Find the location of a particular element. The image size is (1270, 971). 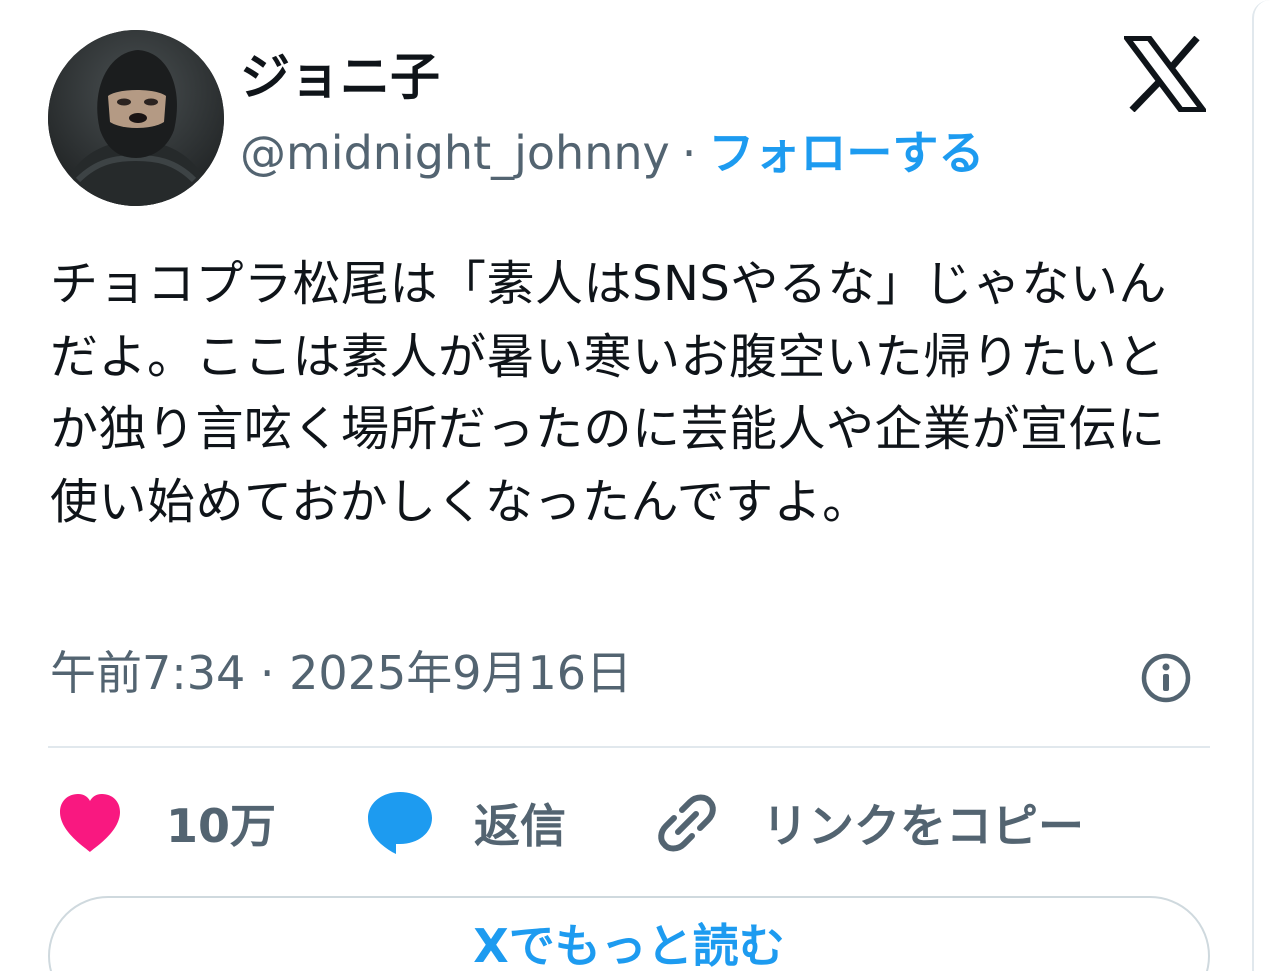

like-button: 10万 is located at coordinates (166, 823).